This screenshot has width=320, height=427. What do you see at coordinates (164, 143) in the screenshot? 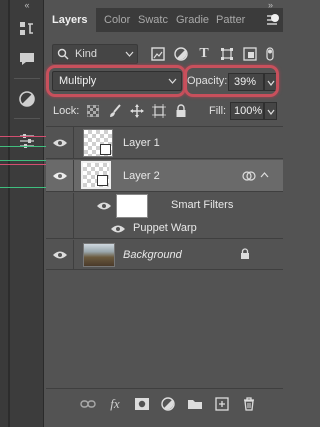
I see `layer-row-layer-1: Layer 1` at bounding box center [164, 143].